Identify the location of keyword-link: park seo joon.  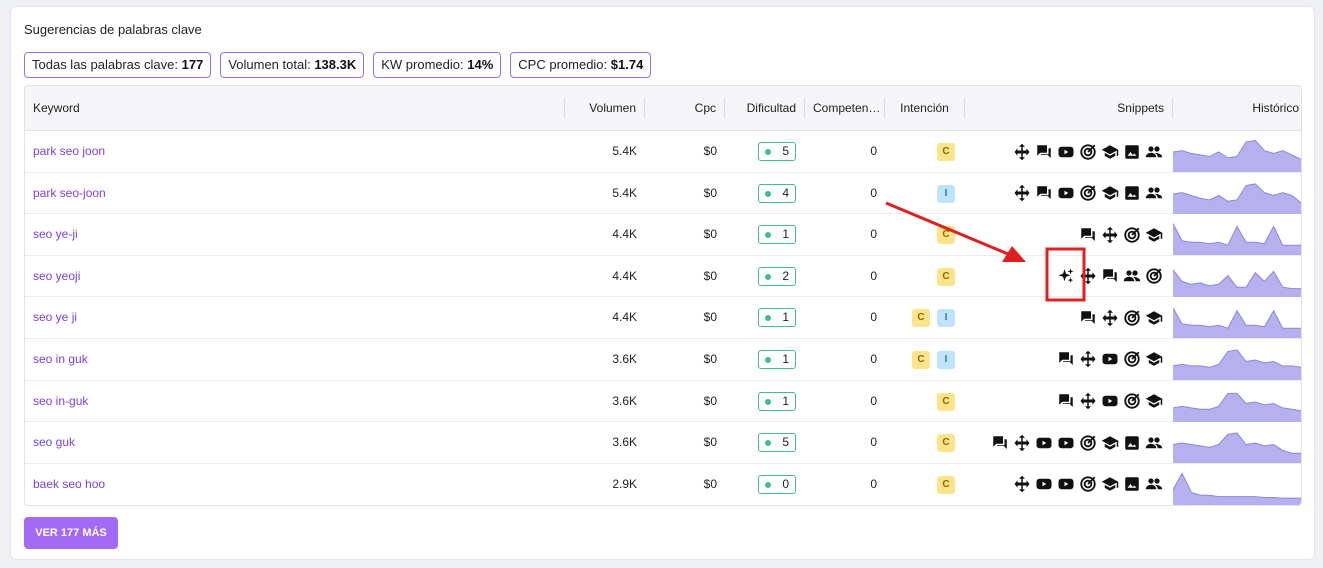
(69, 151).